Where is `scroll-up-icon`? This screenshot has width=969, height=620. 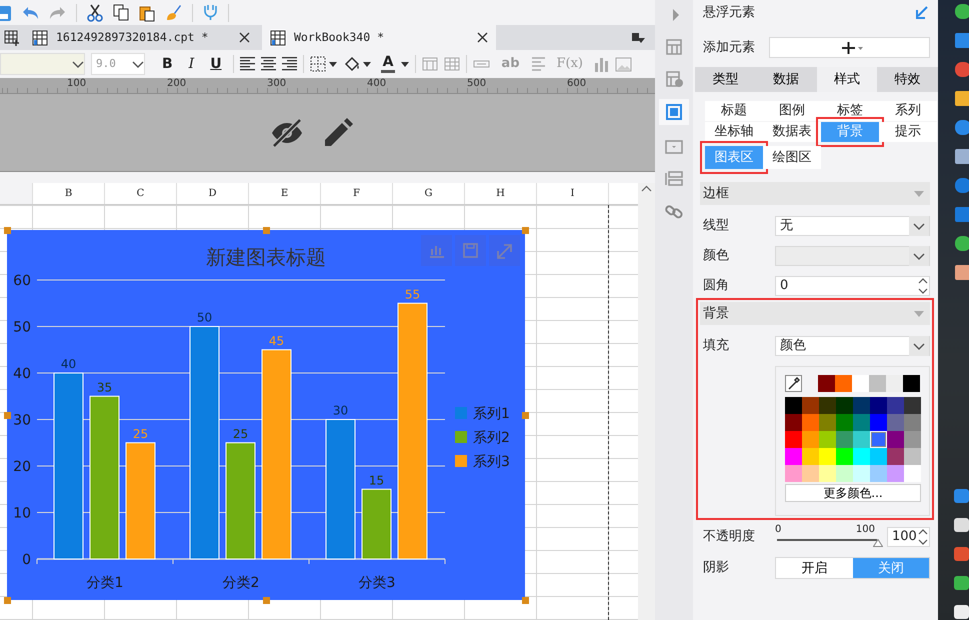
scroll-up-icon is located at coordinates (646, 188).